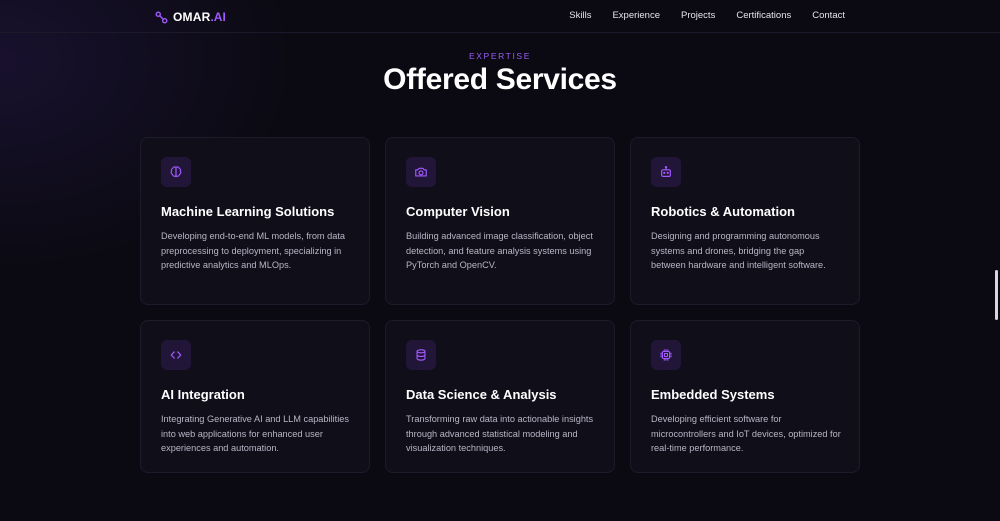 This screenshot has height=521, width=1000. I want to click on service-title: Machine Learning Solutions, so click(248, 211).